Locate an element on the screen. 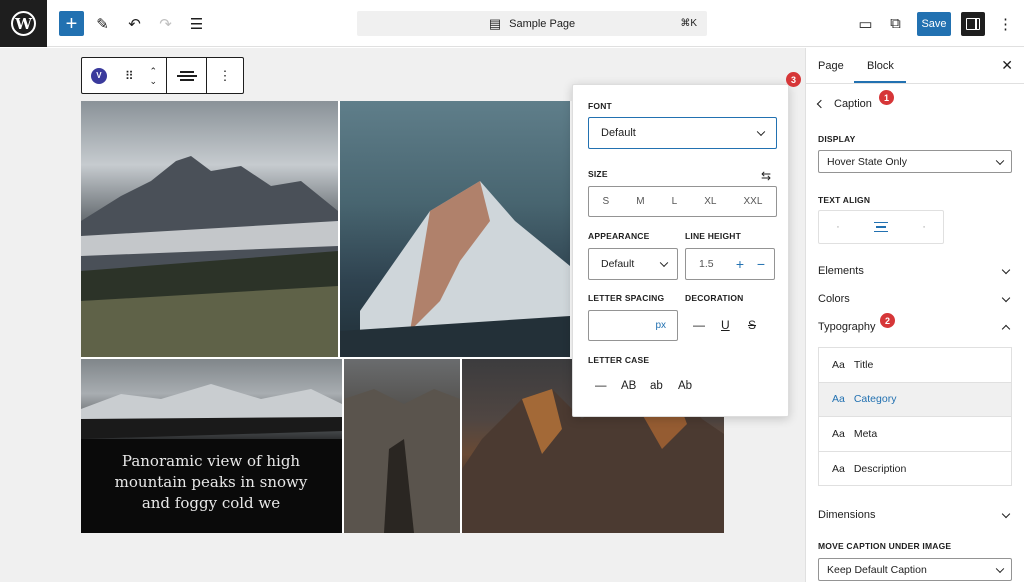 This screenshot has width=1024, height=582. text-align-group: · · is located at coordinates (881, 227).